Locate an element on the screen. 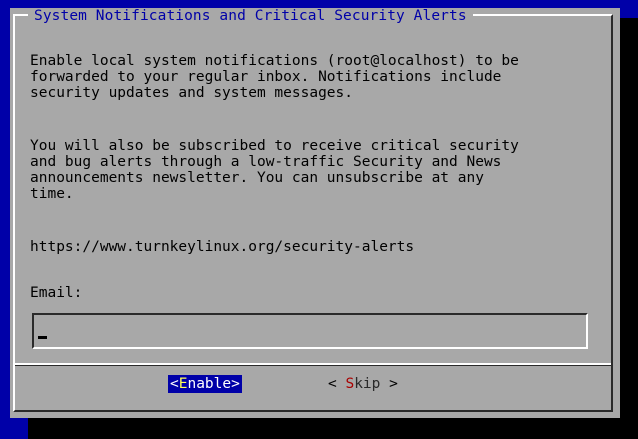 The image size is (638, 439). text-cursor is located at coordinates (42, 337).